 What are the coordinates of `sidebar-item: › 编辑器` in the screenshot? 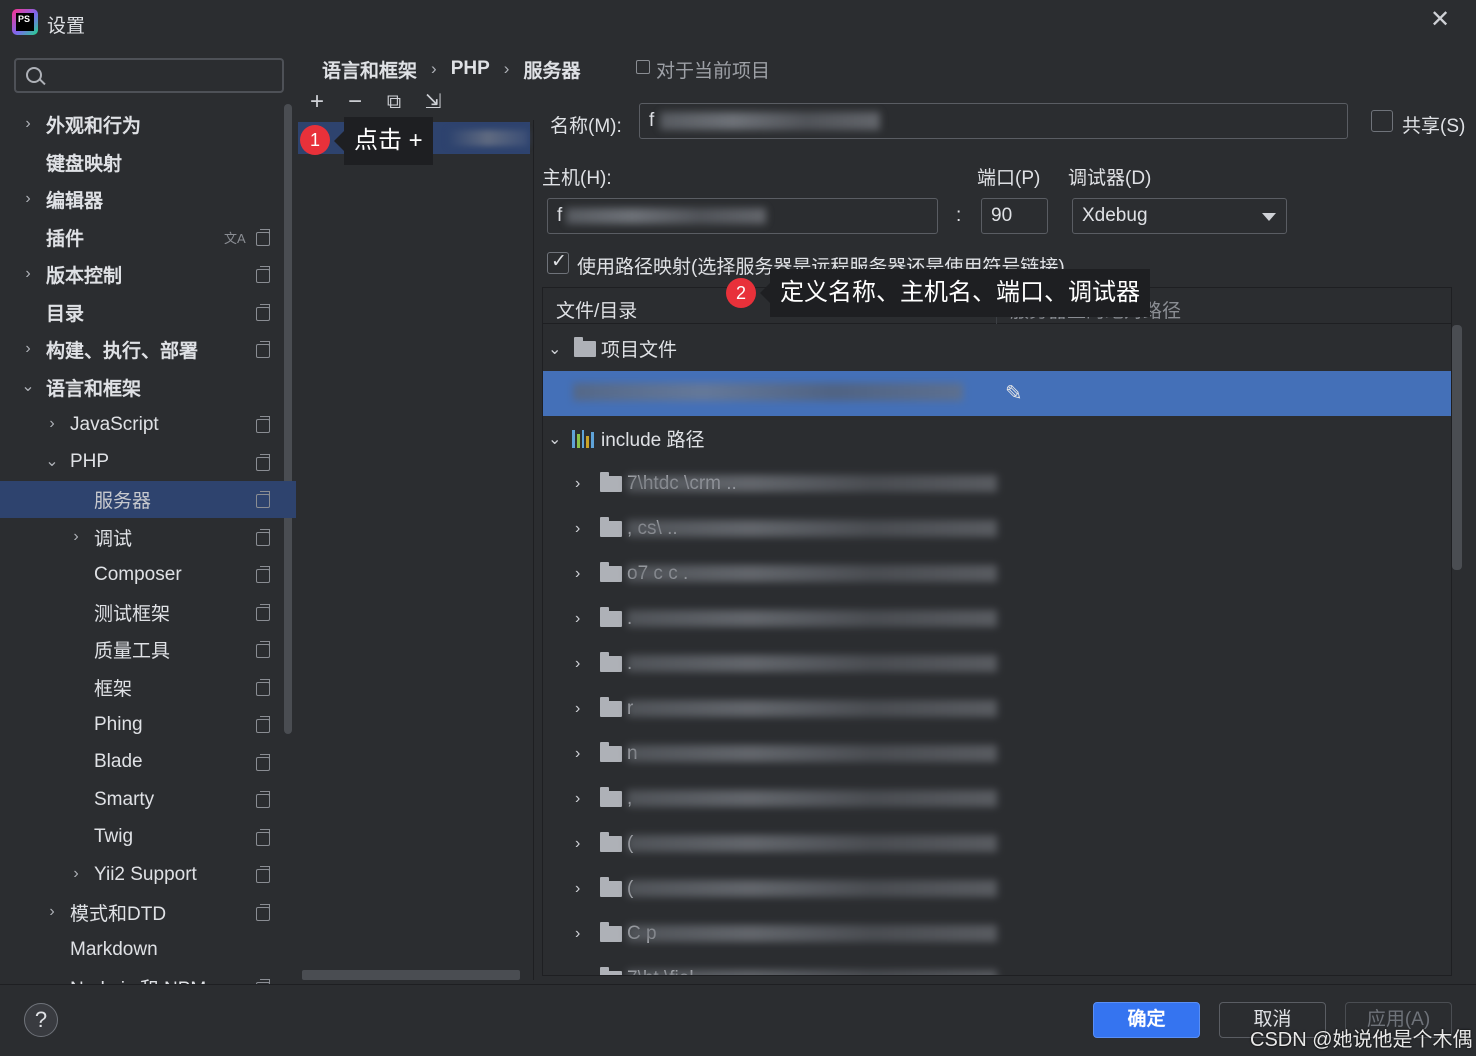 It's located at (148, 199).